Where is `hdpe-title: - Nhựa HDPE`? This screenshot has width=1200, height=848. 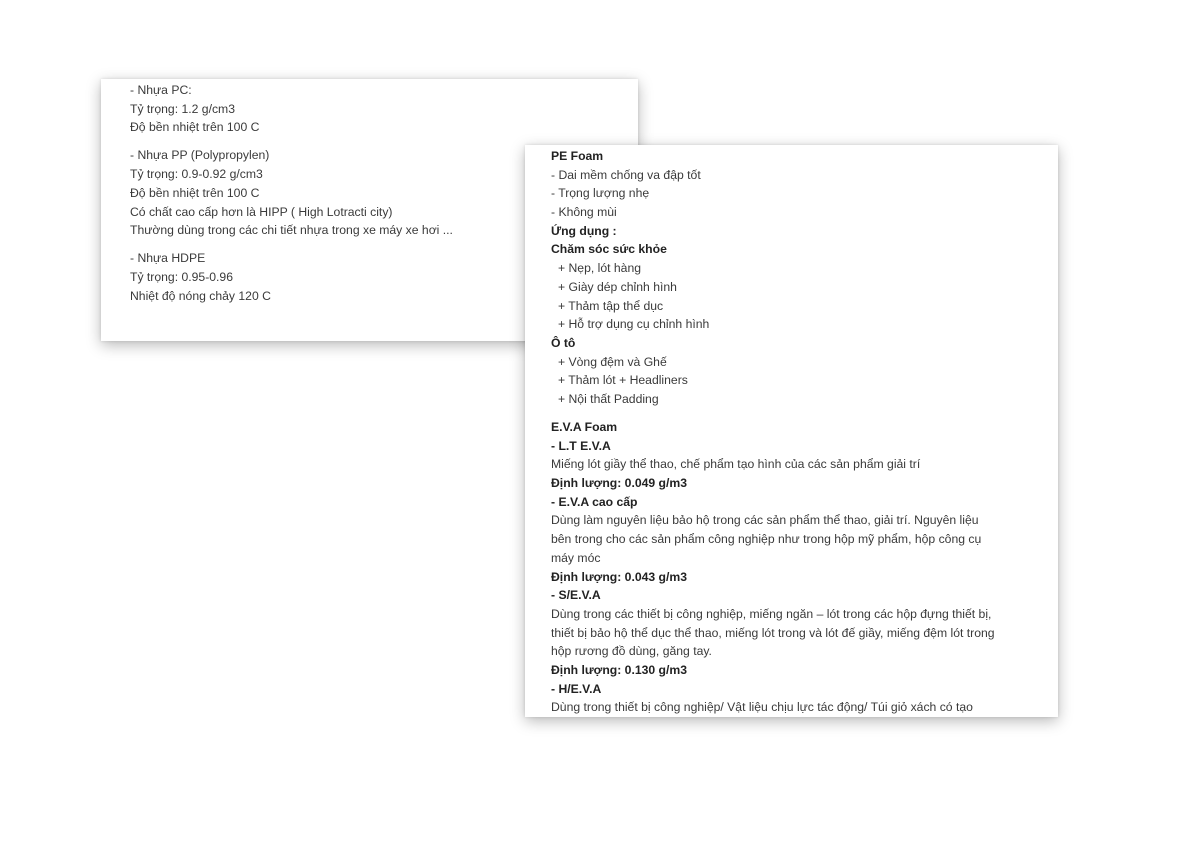 hdpe-title: - Nhựa HDPE is located at coordinates (168, 258).